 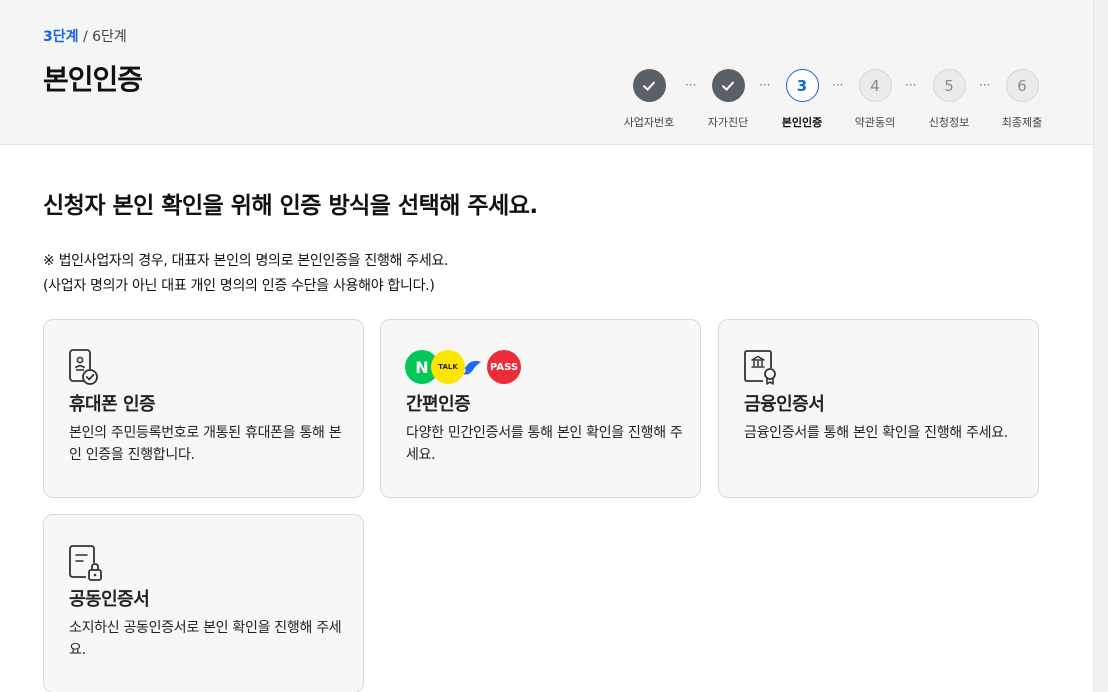 I want to click on step-number: 4, so click(x=875, y=85).